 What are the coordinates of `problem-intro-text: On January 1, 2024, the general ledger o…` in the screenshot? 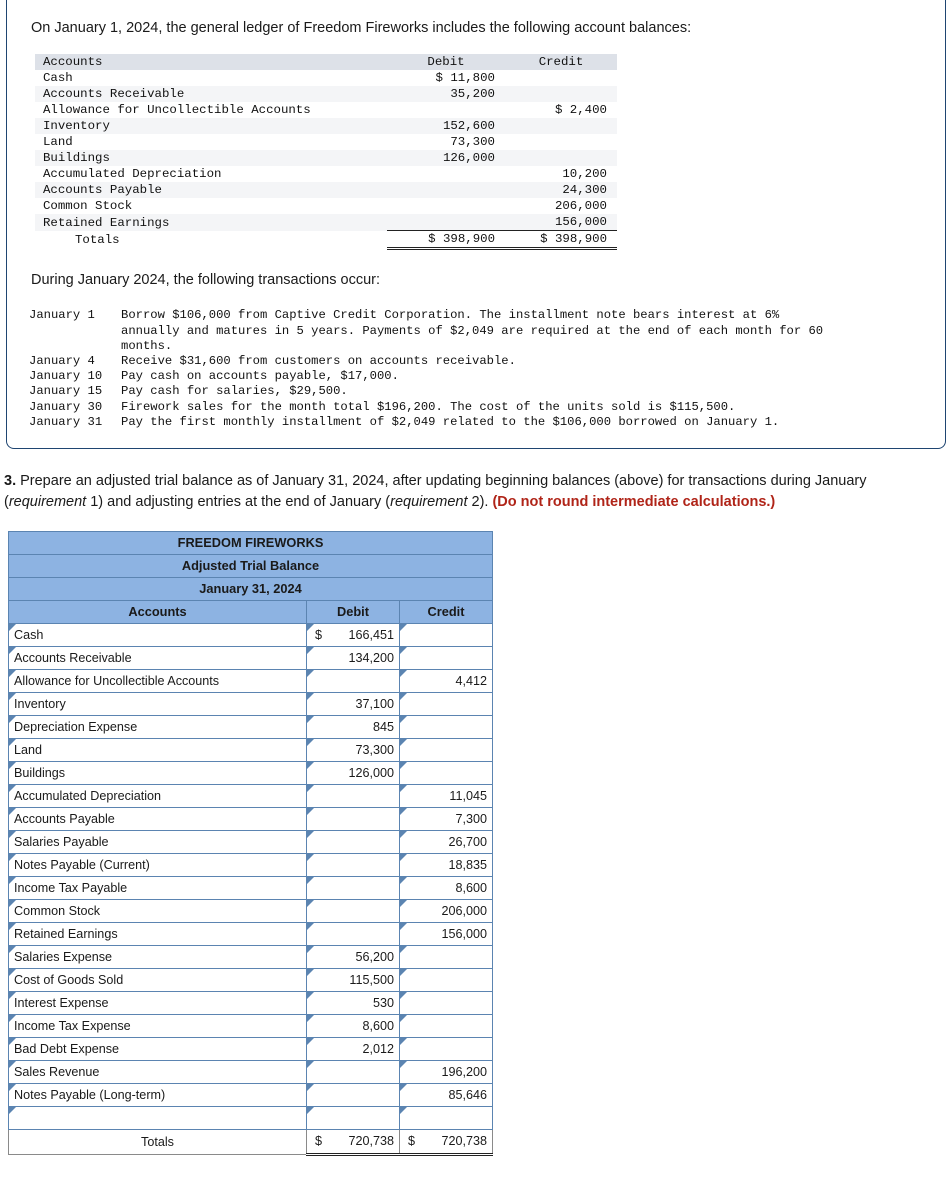 It's located at (361, 28).